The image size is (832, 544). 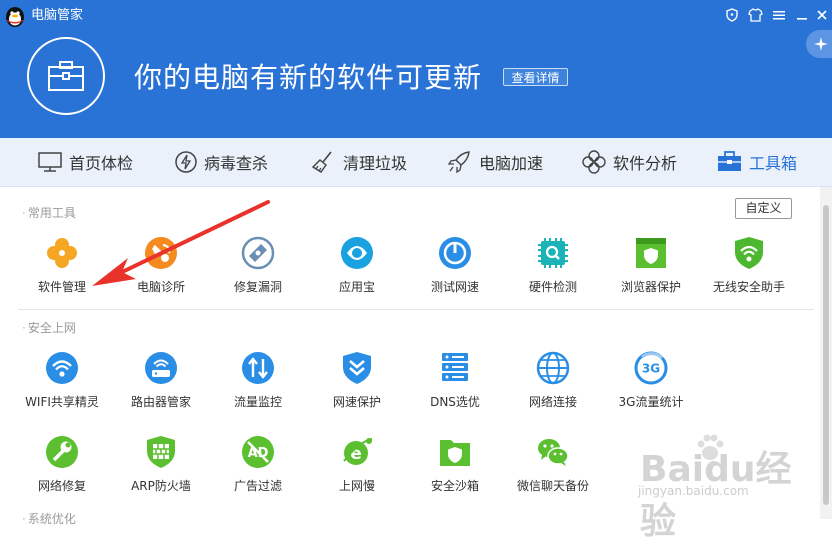 What do you see at coordinates (66, 76) in the screenshot?
I see `toolbox-circle-icon` at bounding box center [66, 76].